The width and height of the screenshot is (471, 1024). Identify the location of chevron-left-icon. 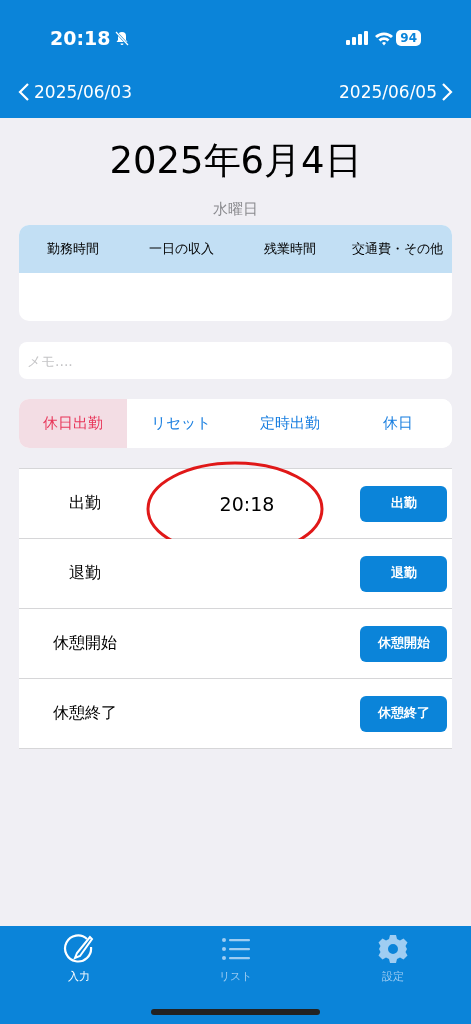
(24, 92).